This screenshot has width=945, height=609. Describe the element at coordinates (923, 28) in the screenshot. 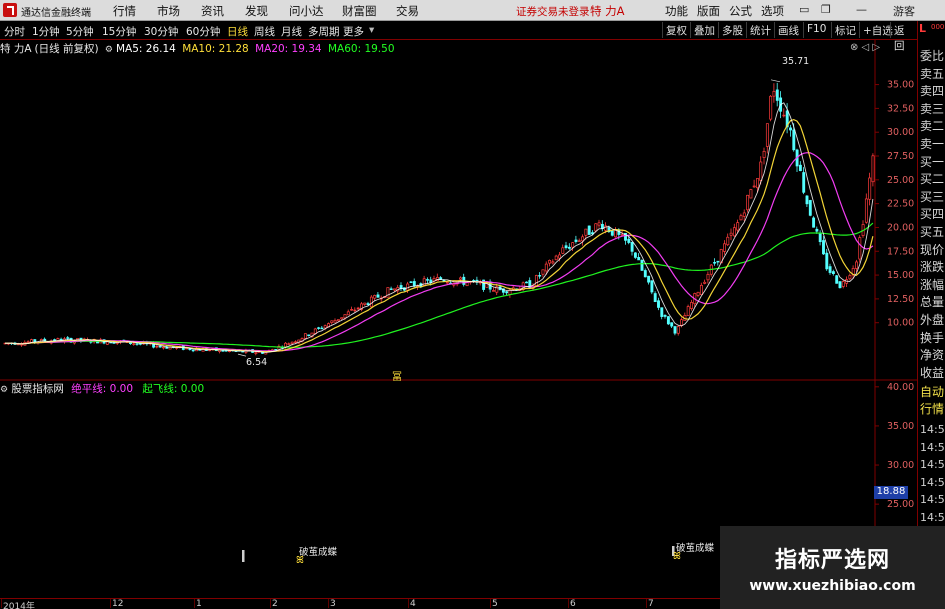

I see `panel-corner-label: L` at that location.